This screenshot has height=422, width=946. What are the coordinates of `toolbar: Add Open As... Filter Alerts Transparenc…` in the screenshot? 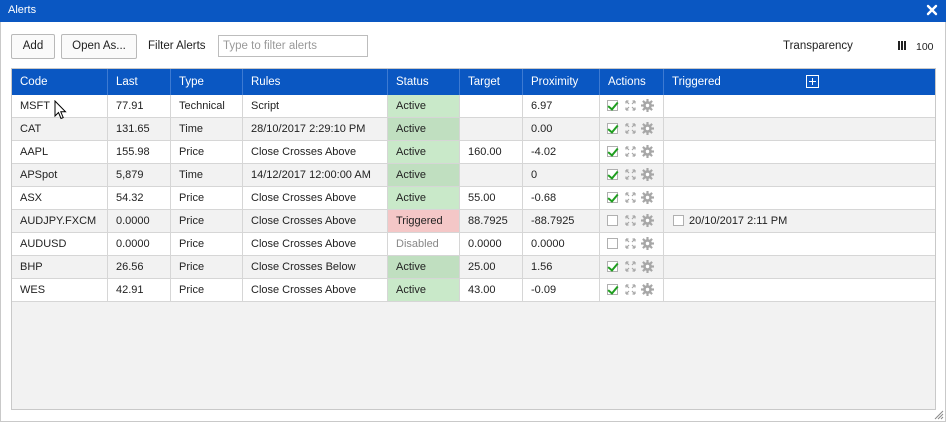 It's located at (473, 44).